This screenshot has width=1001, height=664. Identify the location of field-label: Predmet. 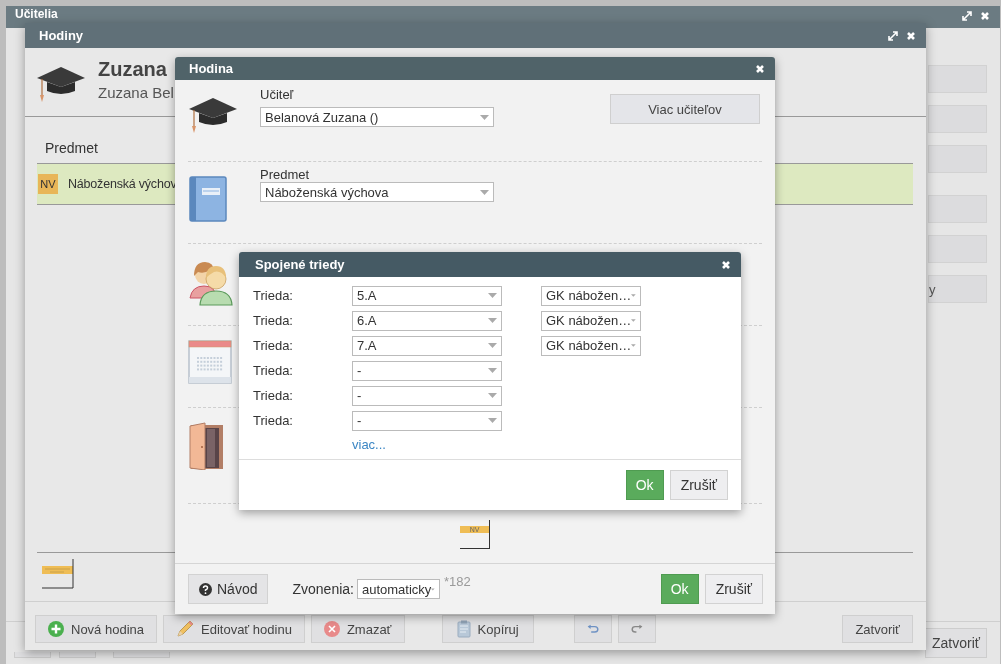
(285, 174).